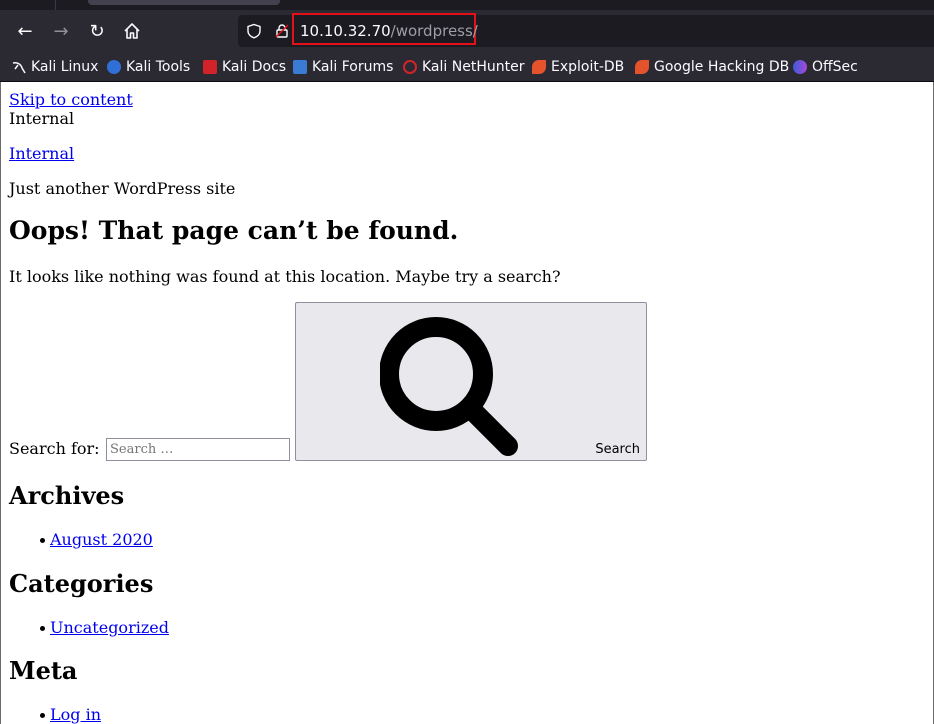  What do you see at coordinates (467, 5) in the screenshot?
I see `tab-strip` at bounding box center [467, 5].